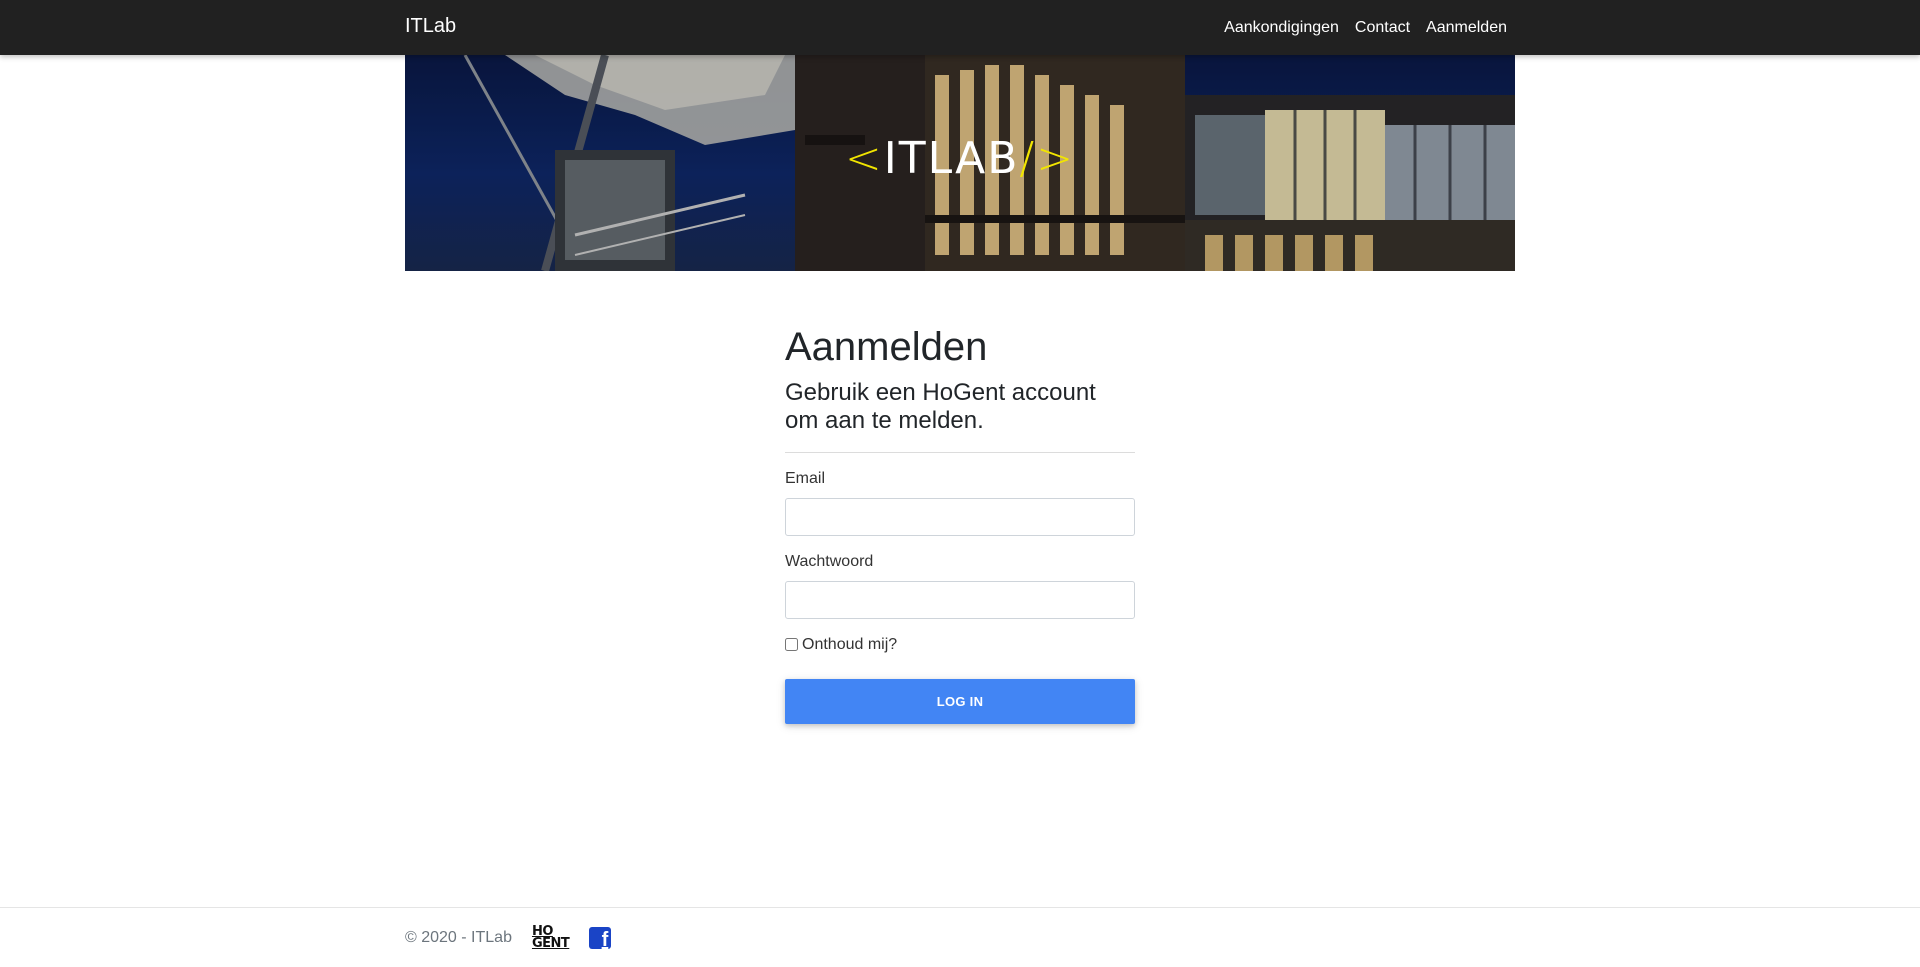 This screenshot has width=1920, height=967. What do you see at coordinates (791, 645) in the screenshot?
I see `remember-me-checkbox` at bounding box center [791, 645].